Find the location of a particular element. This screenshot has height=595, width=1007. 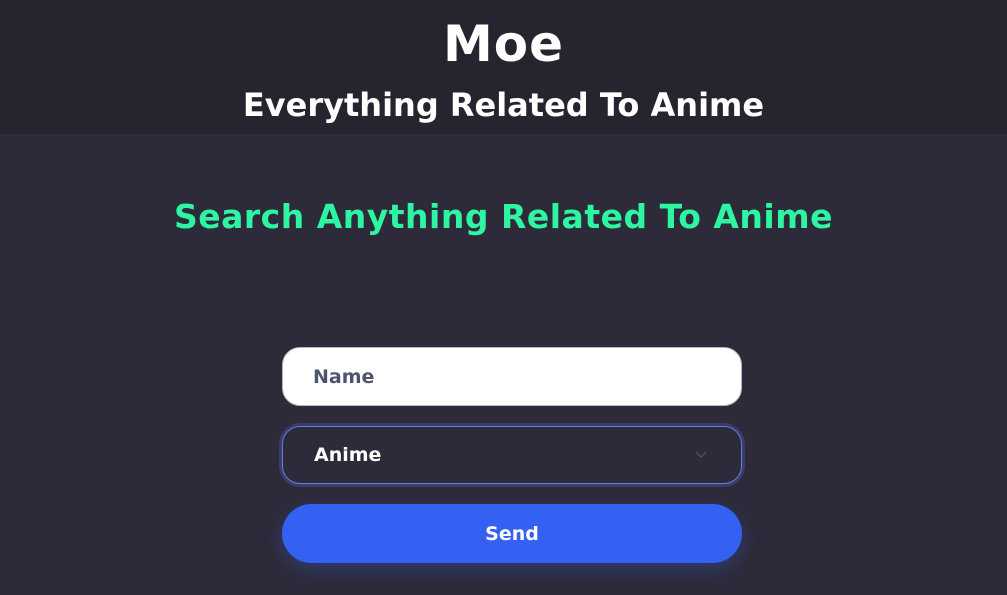

category-select-value: Anime is located at coordinates (348, 455).